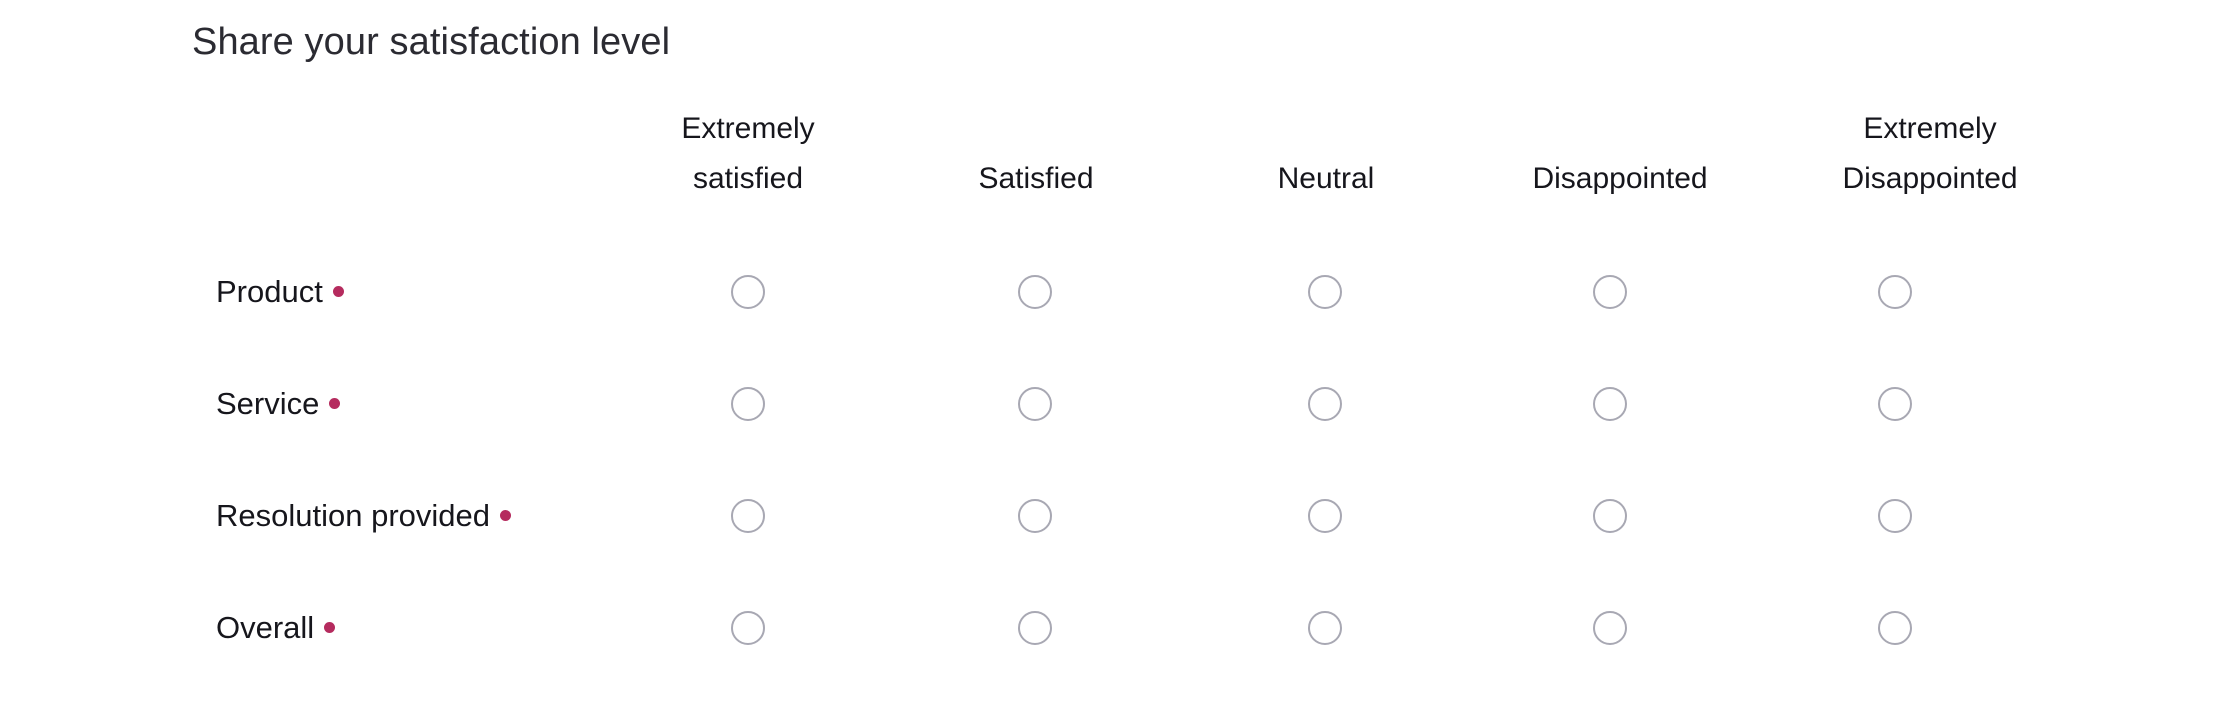  What do you see at coordinates (1036, 154) in the screenshot?
I see `column-header-1: Satisfied` at bounding box center [1036, 154].